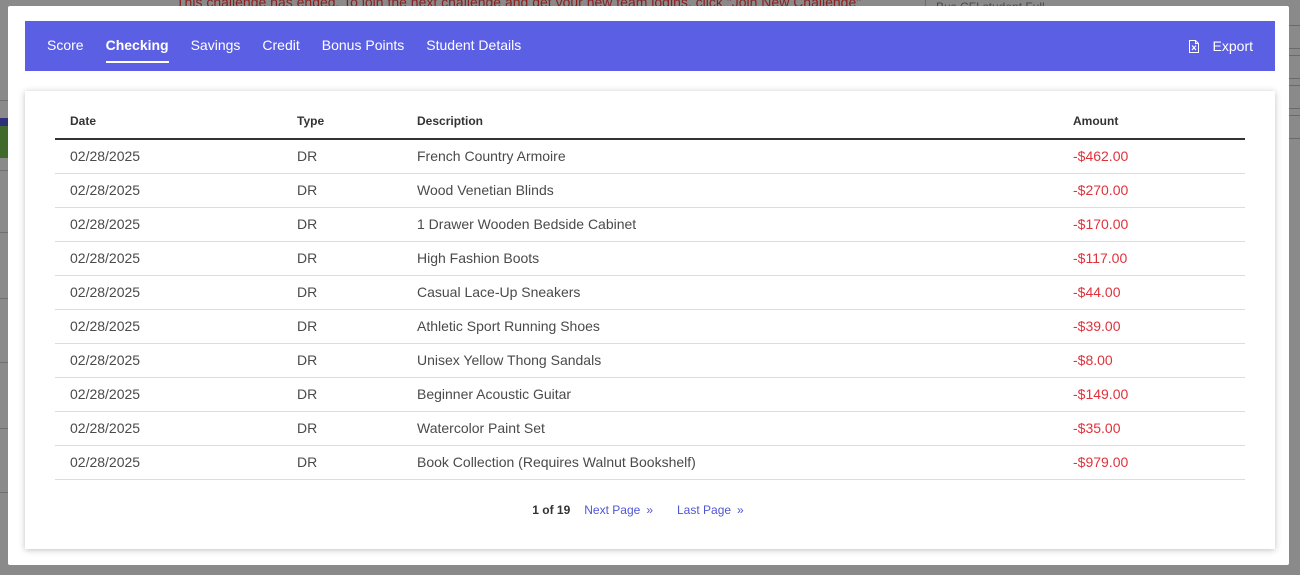  Describe the element at coordinates (1151, 258) in the screenshot. I see `cell-amount: -$117.00` at that location.